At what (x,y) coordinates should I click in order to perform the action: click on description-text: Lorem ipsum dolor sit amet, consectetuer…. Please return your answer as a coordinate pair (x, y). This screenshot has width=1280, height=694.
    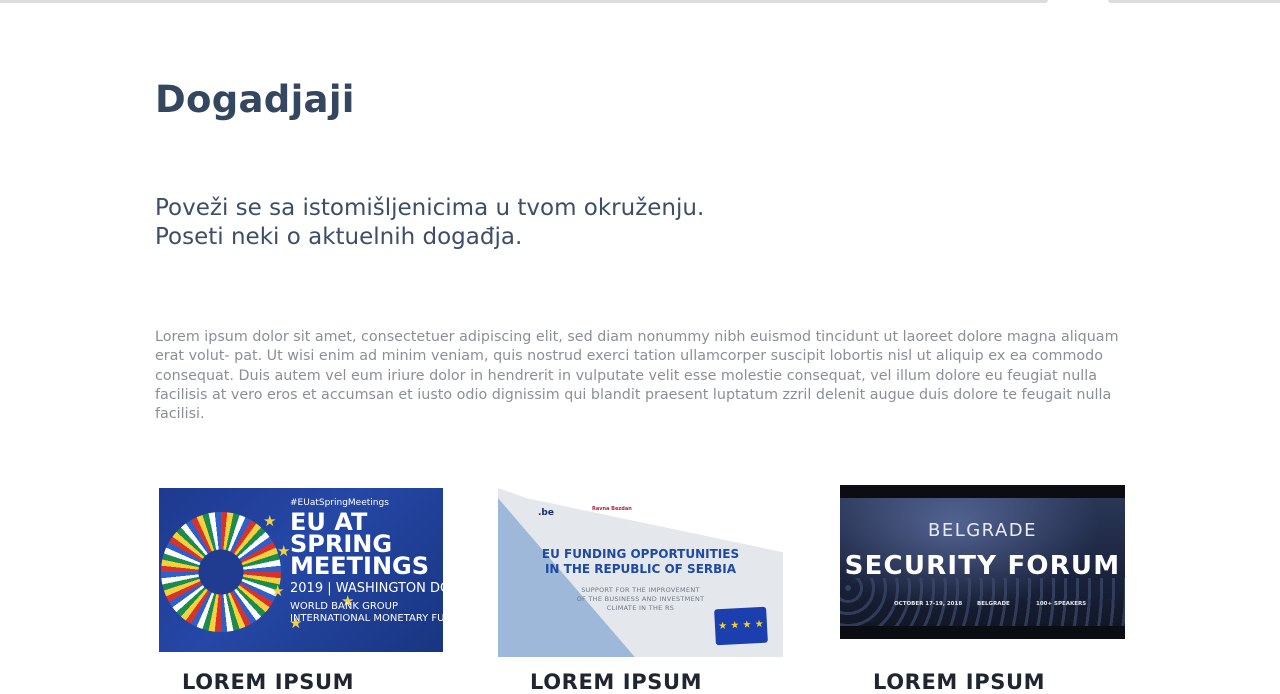
    Looking at the image, I should click on (637, 376).